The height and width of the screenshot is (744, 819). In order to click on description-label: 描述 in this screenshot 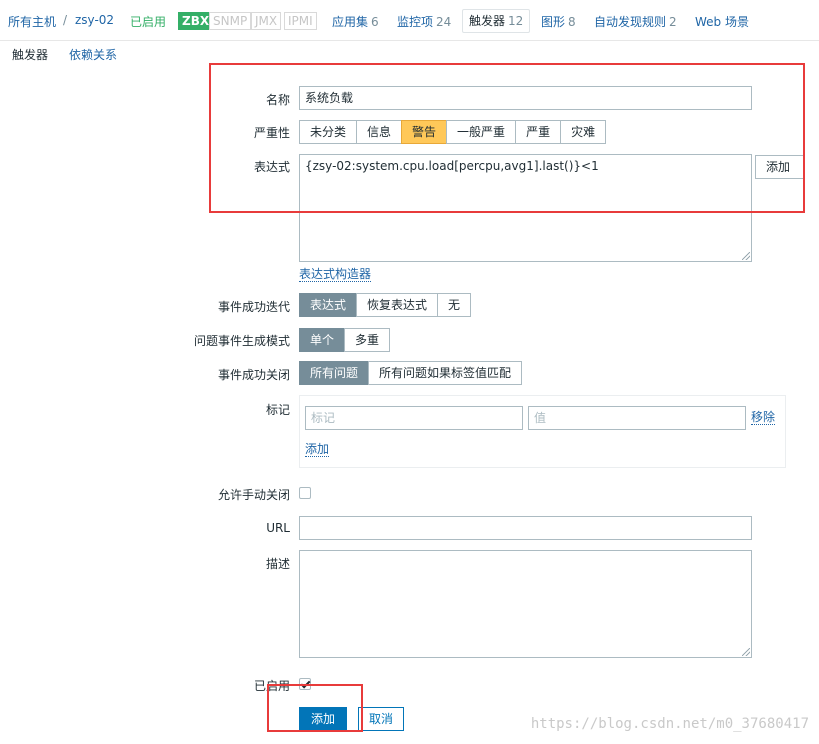, I will do `click(277, 564)`.